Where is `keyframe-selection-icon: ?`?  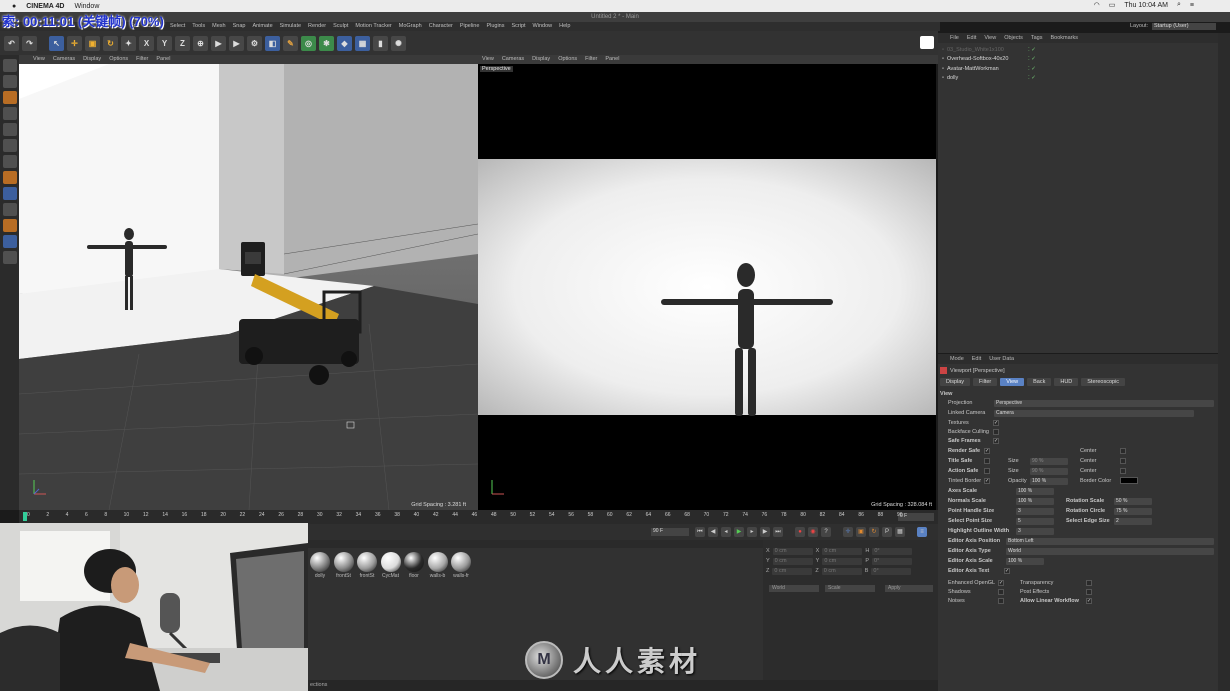 keyframe-selection-icon: ? is located at coordinates (826, 532).